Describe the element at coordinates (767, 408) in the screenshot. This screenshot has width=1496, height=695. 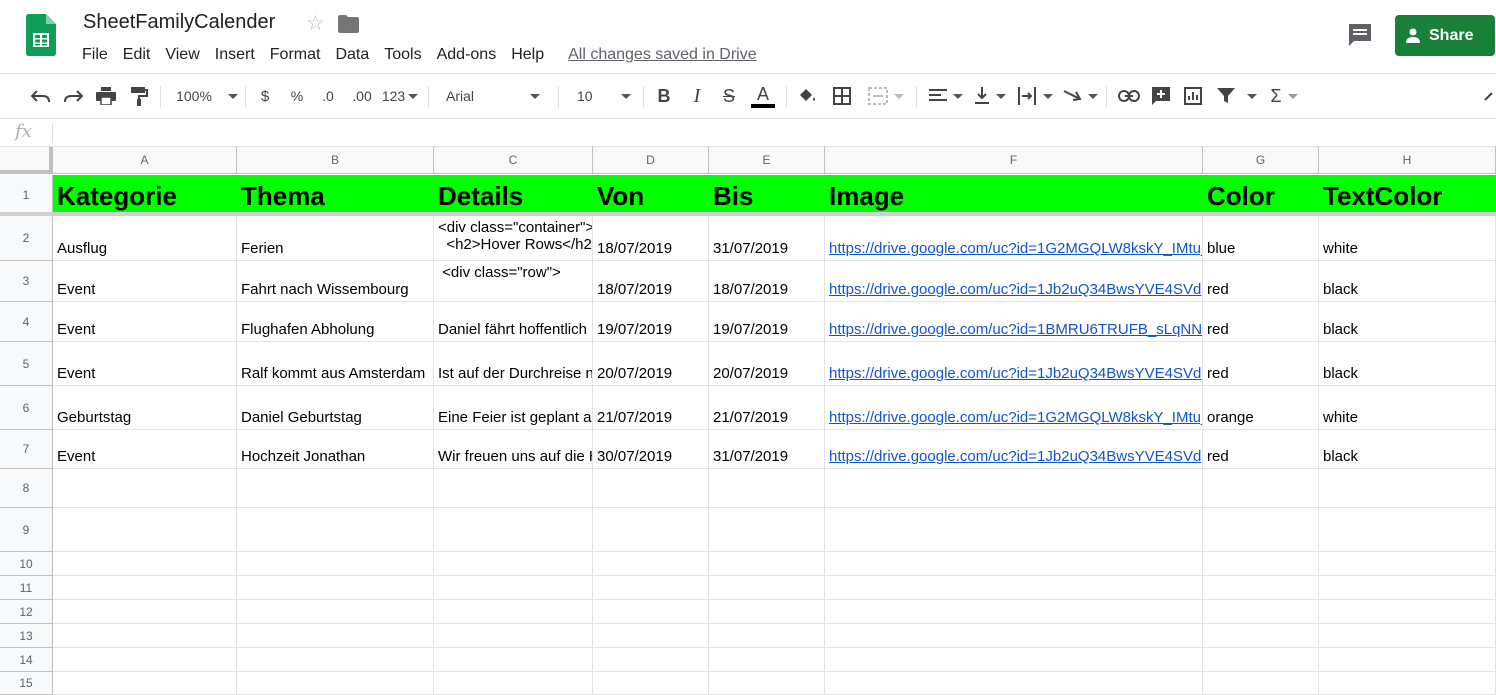
I see `cell-e6: 21/07/2019` at that location.